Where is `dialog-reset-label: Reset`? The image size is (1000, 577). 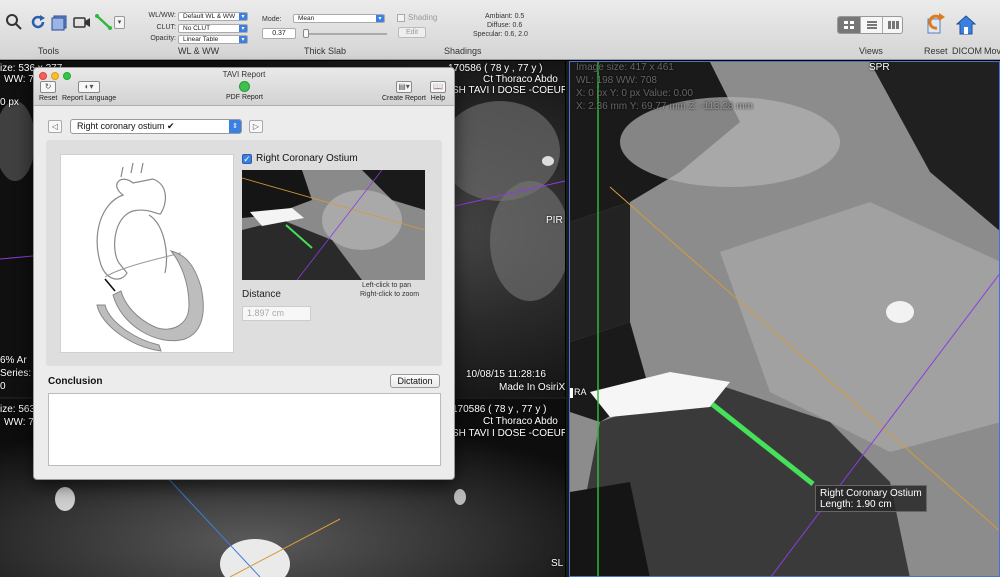
dialog-reset-label: Reset is located at coordinates (48, 98).